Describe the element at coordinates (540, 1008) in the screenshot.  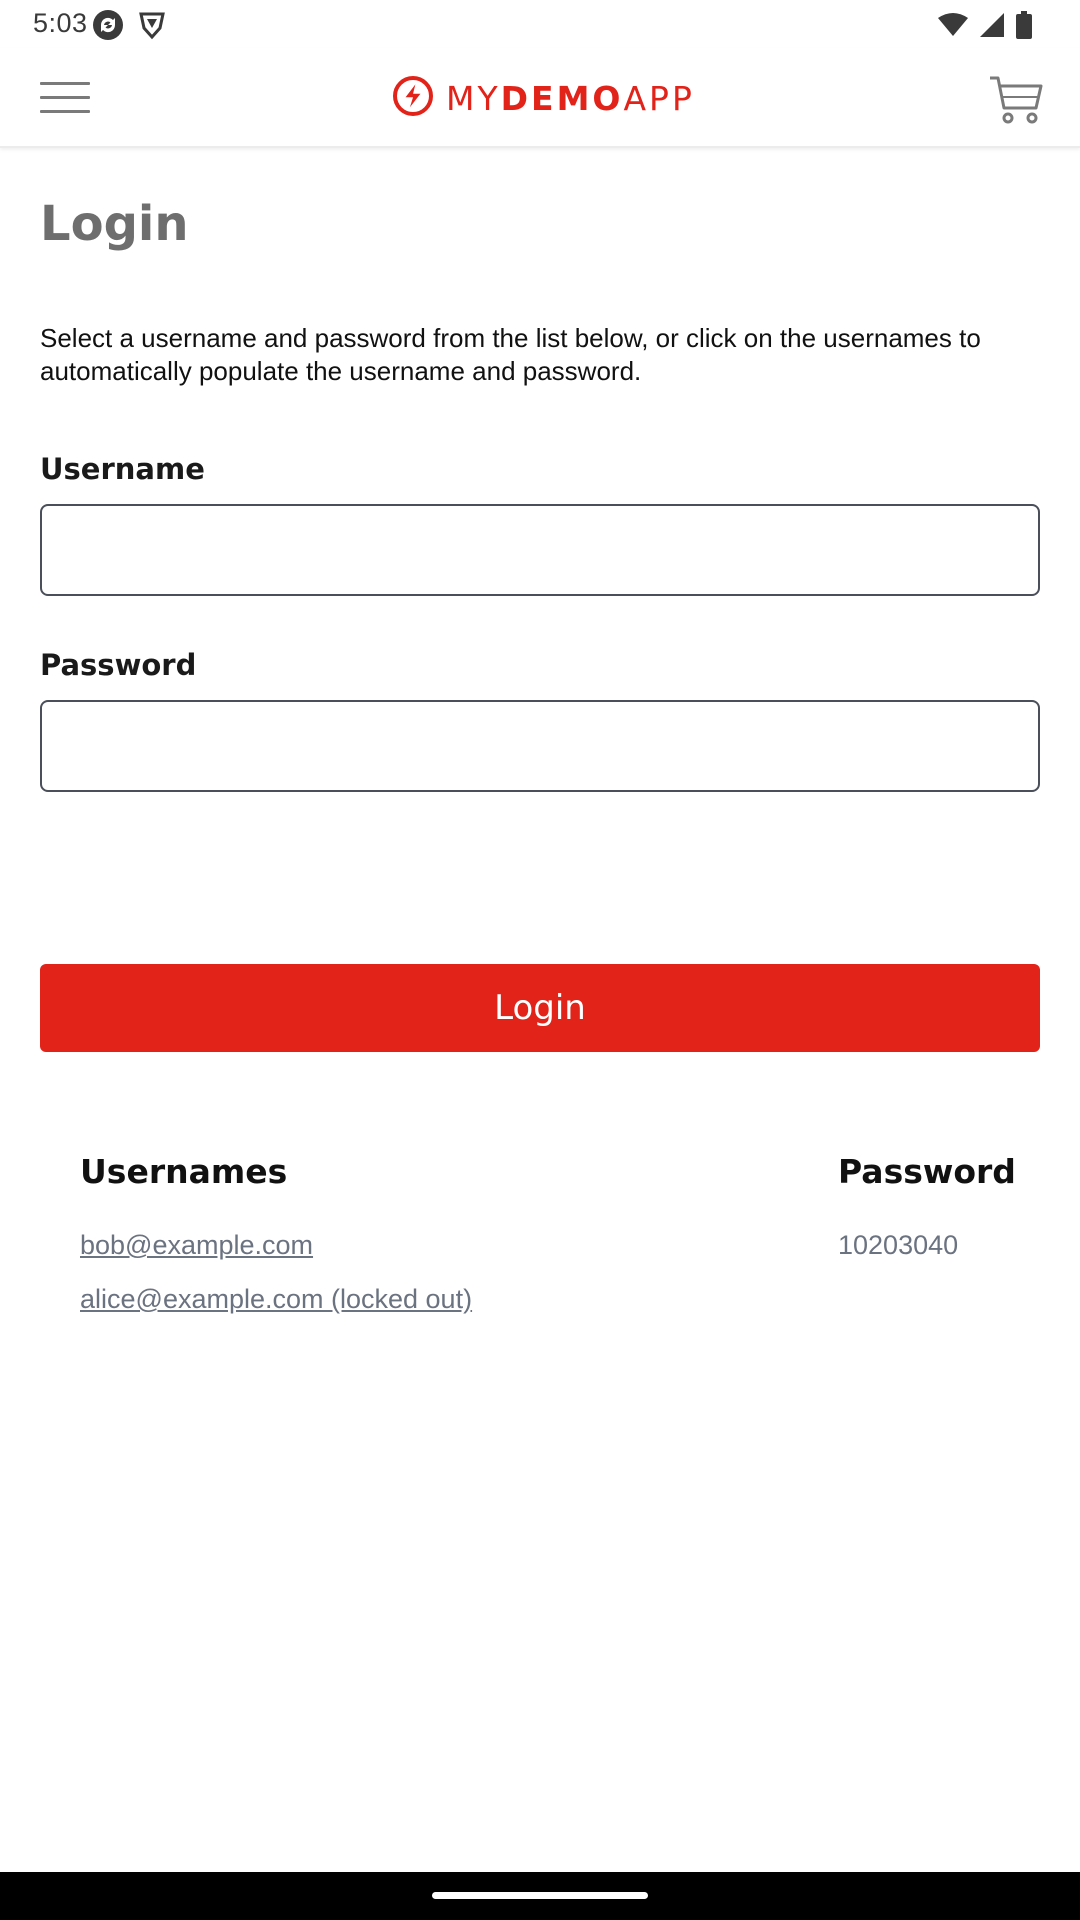
I see `login-button: Login` at that location.